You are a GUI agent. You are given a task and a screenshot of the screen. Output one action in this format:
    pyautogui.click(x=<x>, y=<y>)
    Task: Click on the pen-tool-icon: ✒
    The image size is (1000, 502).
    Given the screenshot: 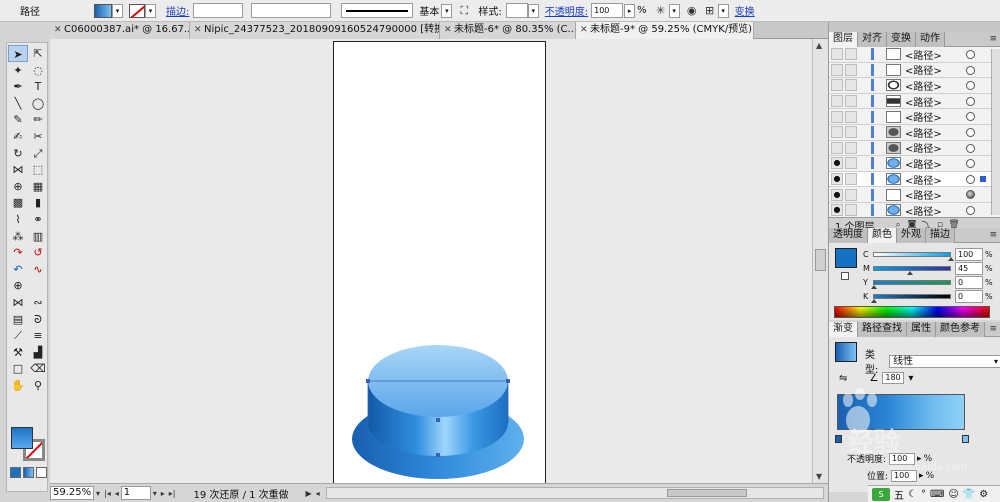 What is the action you would take?
    pyautogui.click(x=18, y=86)
    